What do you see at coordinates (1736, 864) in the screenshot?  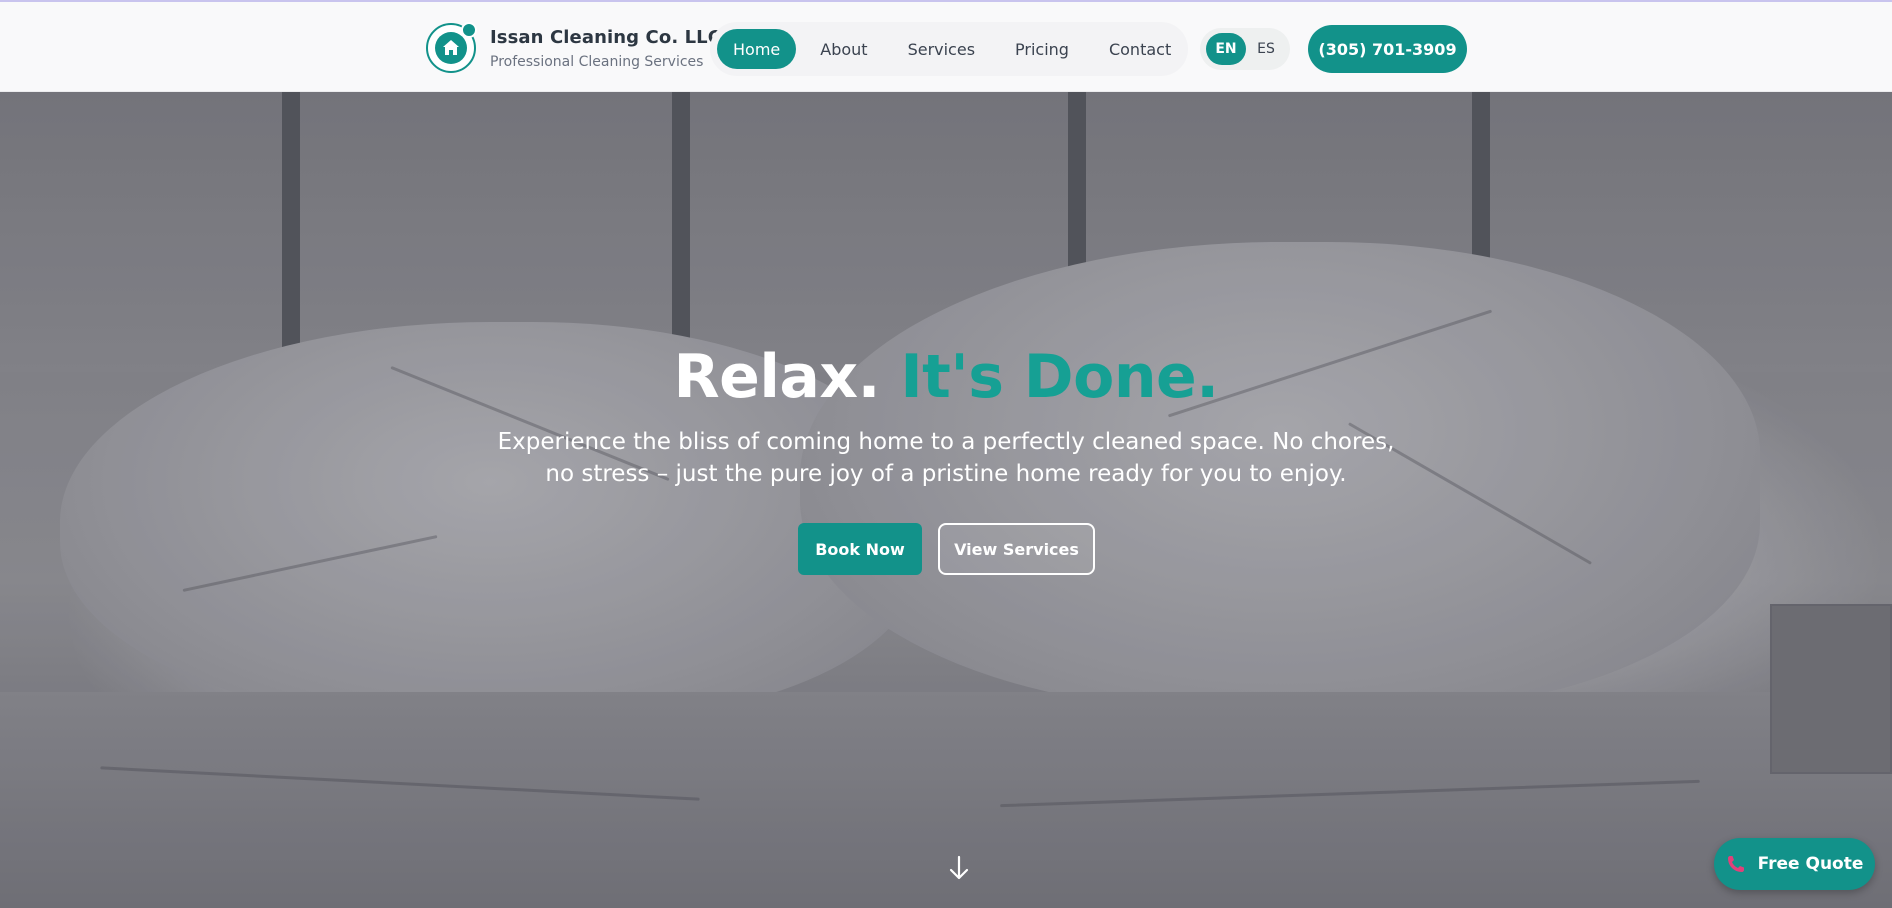 I see `phone-icon` at bounding box center [1736, 864].